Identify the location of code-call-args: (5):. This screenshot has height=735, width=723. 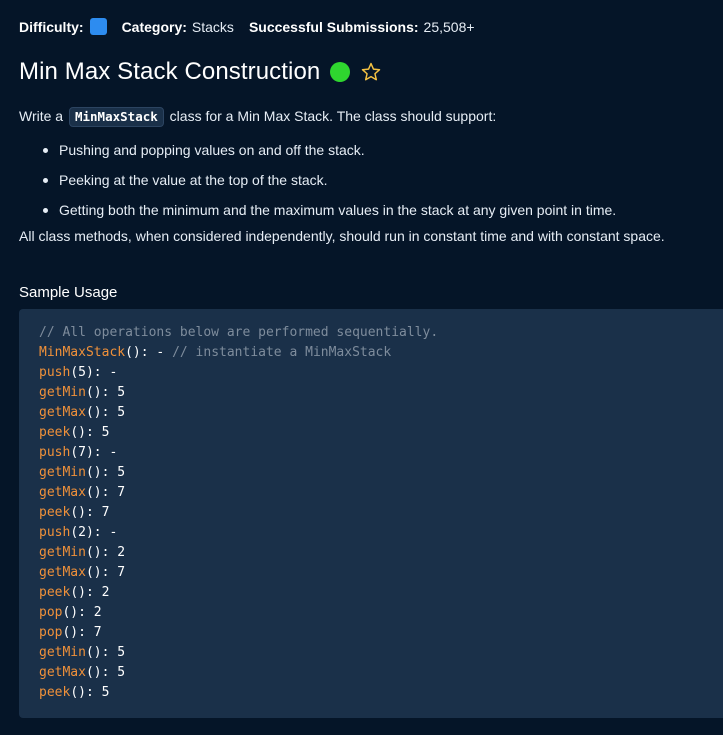
(90, 372).